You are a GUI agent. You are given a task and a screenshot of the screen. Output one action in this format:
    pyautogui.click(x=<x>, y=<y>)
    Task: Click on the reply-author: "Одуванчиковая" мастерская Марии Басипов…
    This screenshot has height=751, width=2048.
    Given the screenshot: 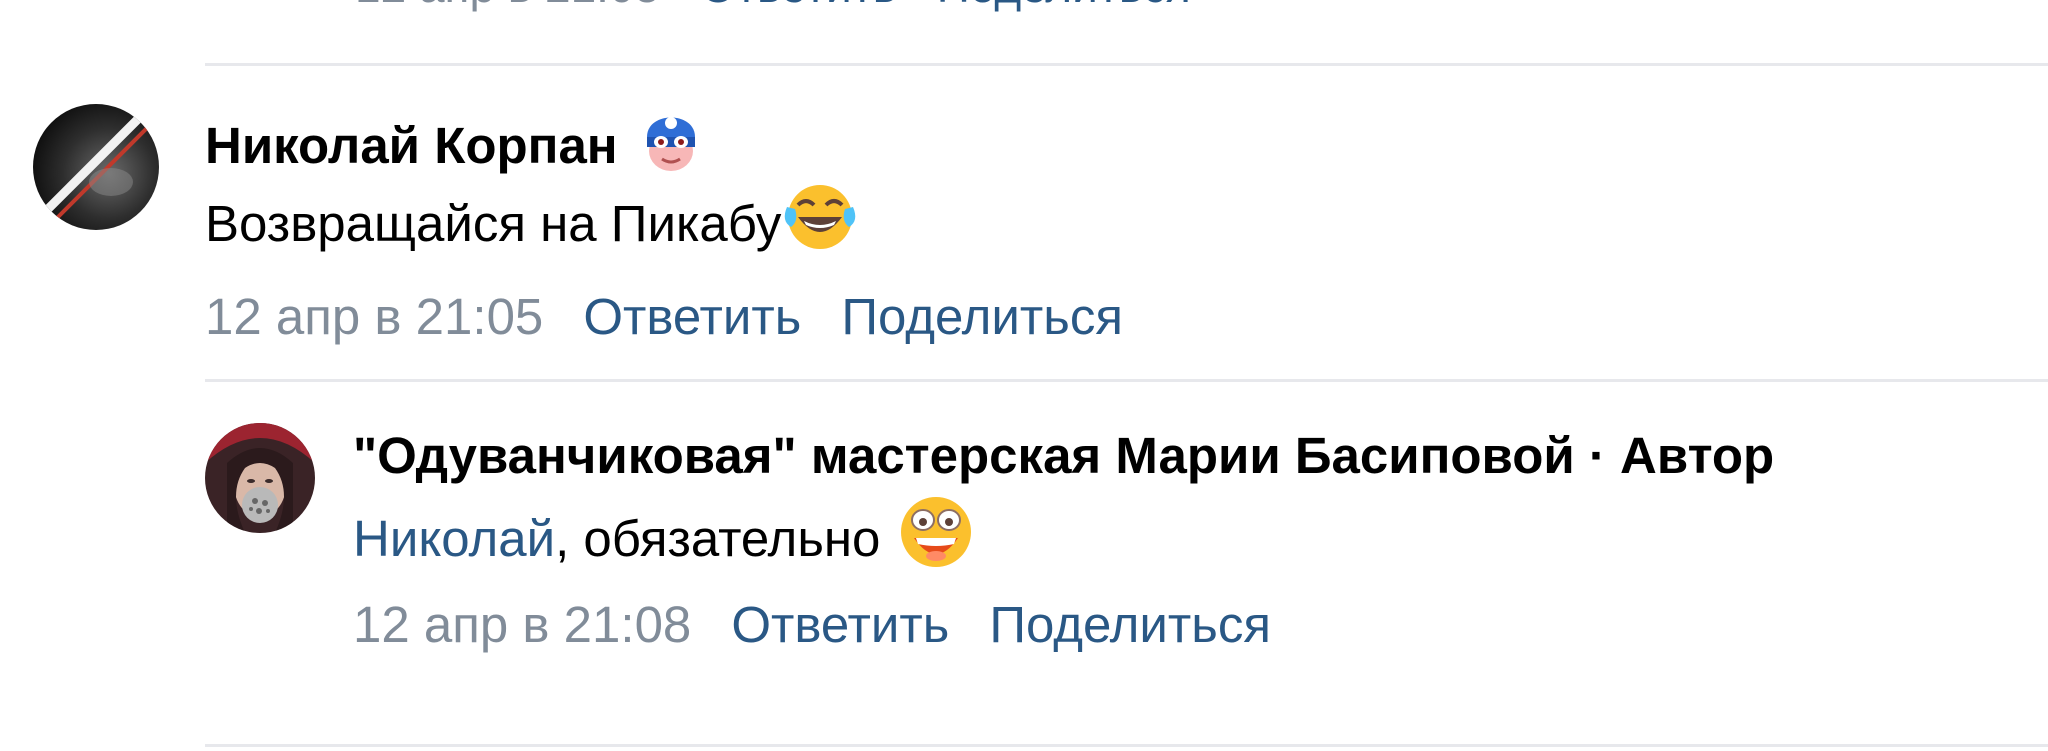 What is the action you would take?
    pyautogui.click(x=1063, y=455)
    